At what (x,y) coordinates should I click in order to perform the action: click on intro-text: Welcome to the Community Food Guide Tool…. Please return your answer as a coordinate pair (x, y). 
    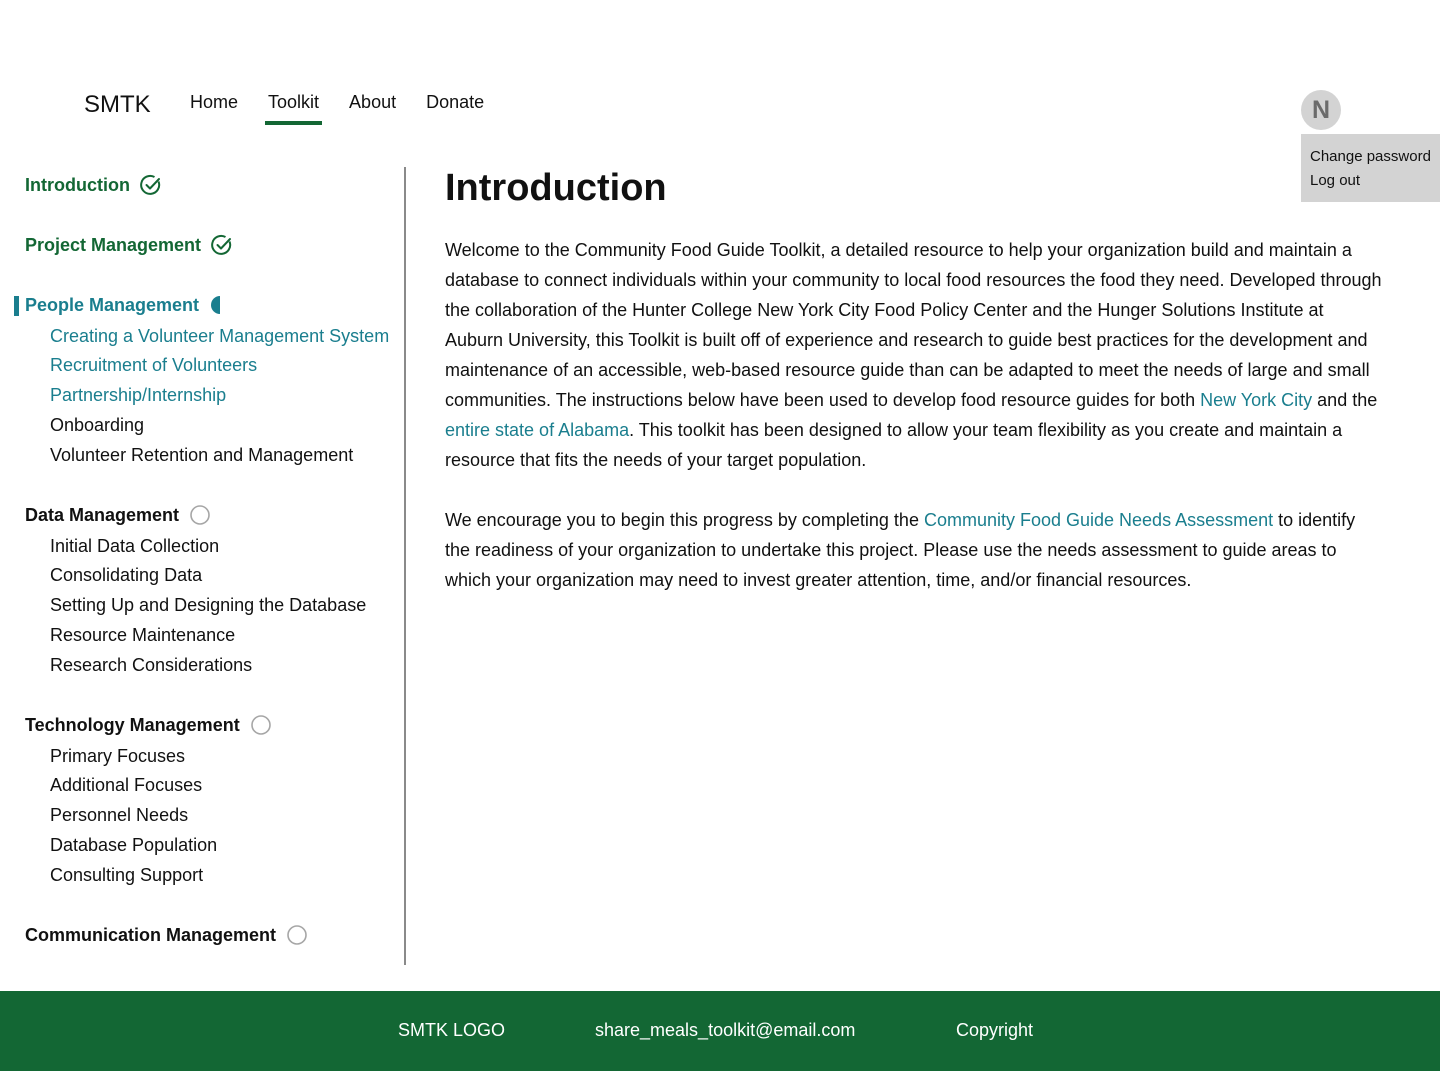
    Looking at the image, I should click on (913, 325).